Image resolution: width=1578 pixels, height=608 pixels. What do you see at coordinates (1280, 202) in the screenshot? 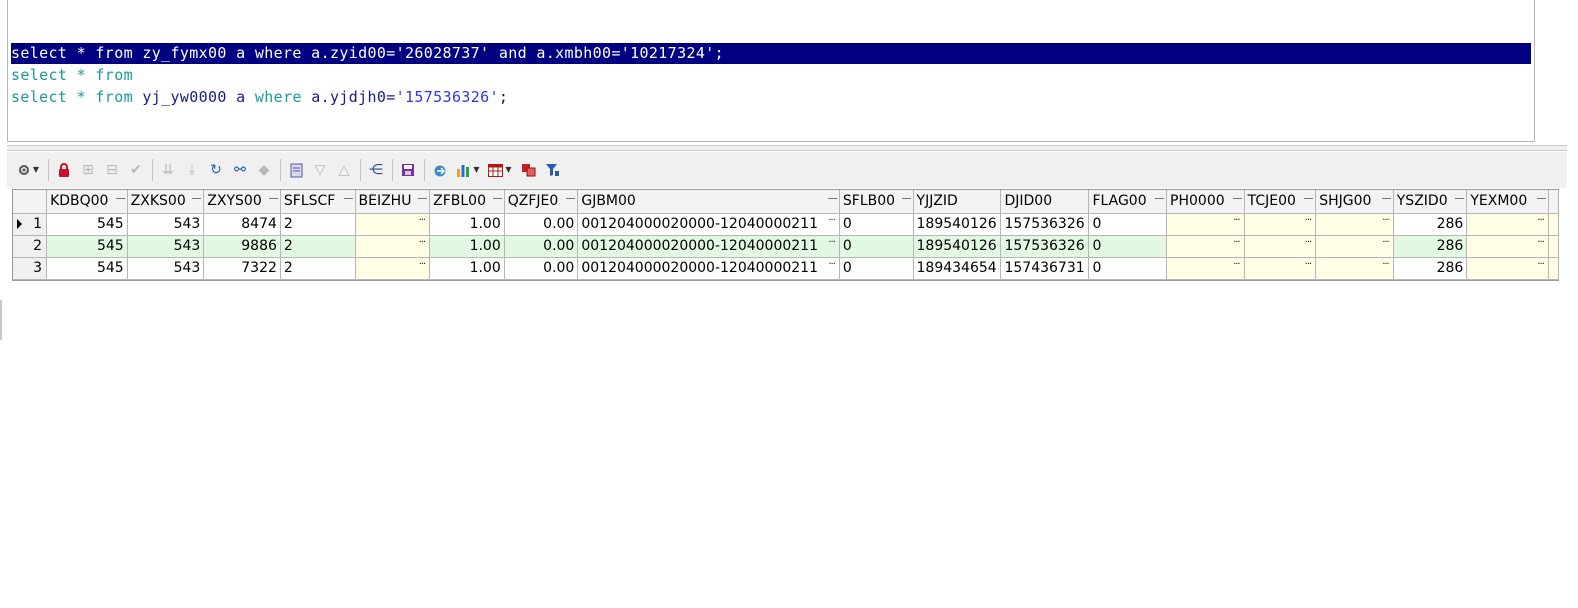
I see `column-header: TCJE00` at bounding box center [1280, 202].